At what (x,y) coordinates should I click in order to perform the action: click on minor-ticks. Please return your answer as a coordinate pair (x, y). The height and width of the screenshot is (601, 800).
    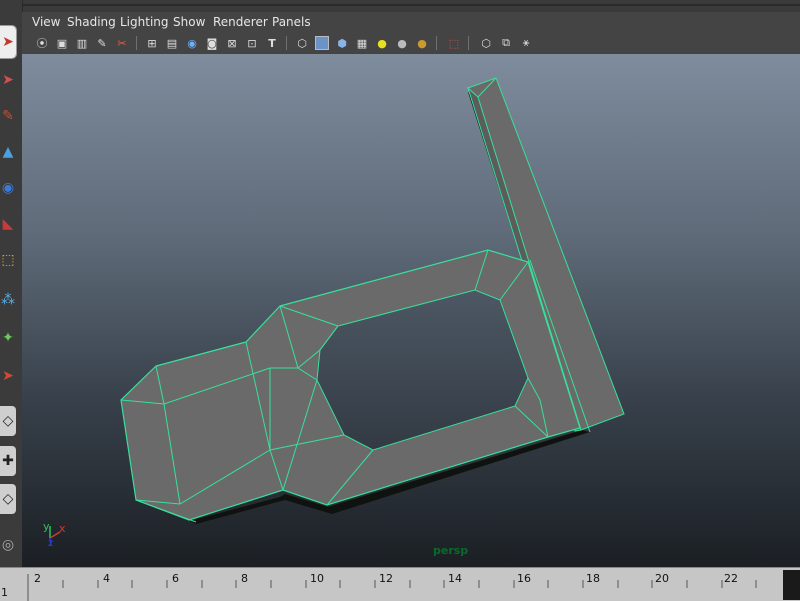
    Looking at the image, I should click on (409, 587).